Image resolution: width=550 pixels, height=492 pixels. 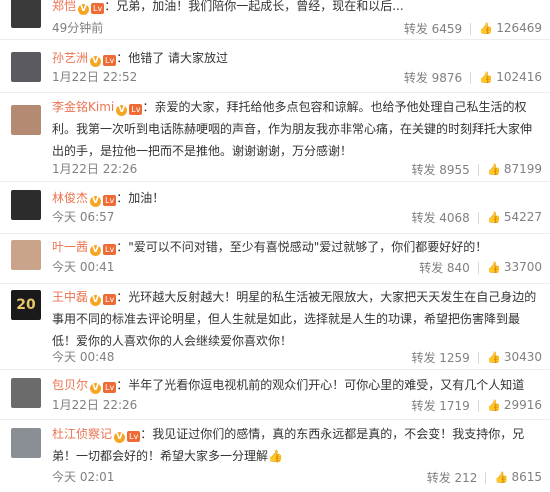 What do you see at coordinates (70, 297) in the screenshot?
I see `username-link: 王中磊` at bounding box center [70, 297].